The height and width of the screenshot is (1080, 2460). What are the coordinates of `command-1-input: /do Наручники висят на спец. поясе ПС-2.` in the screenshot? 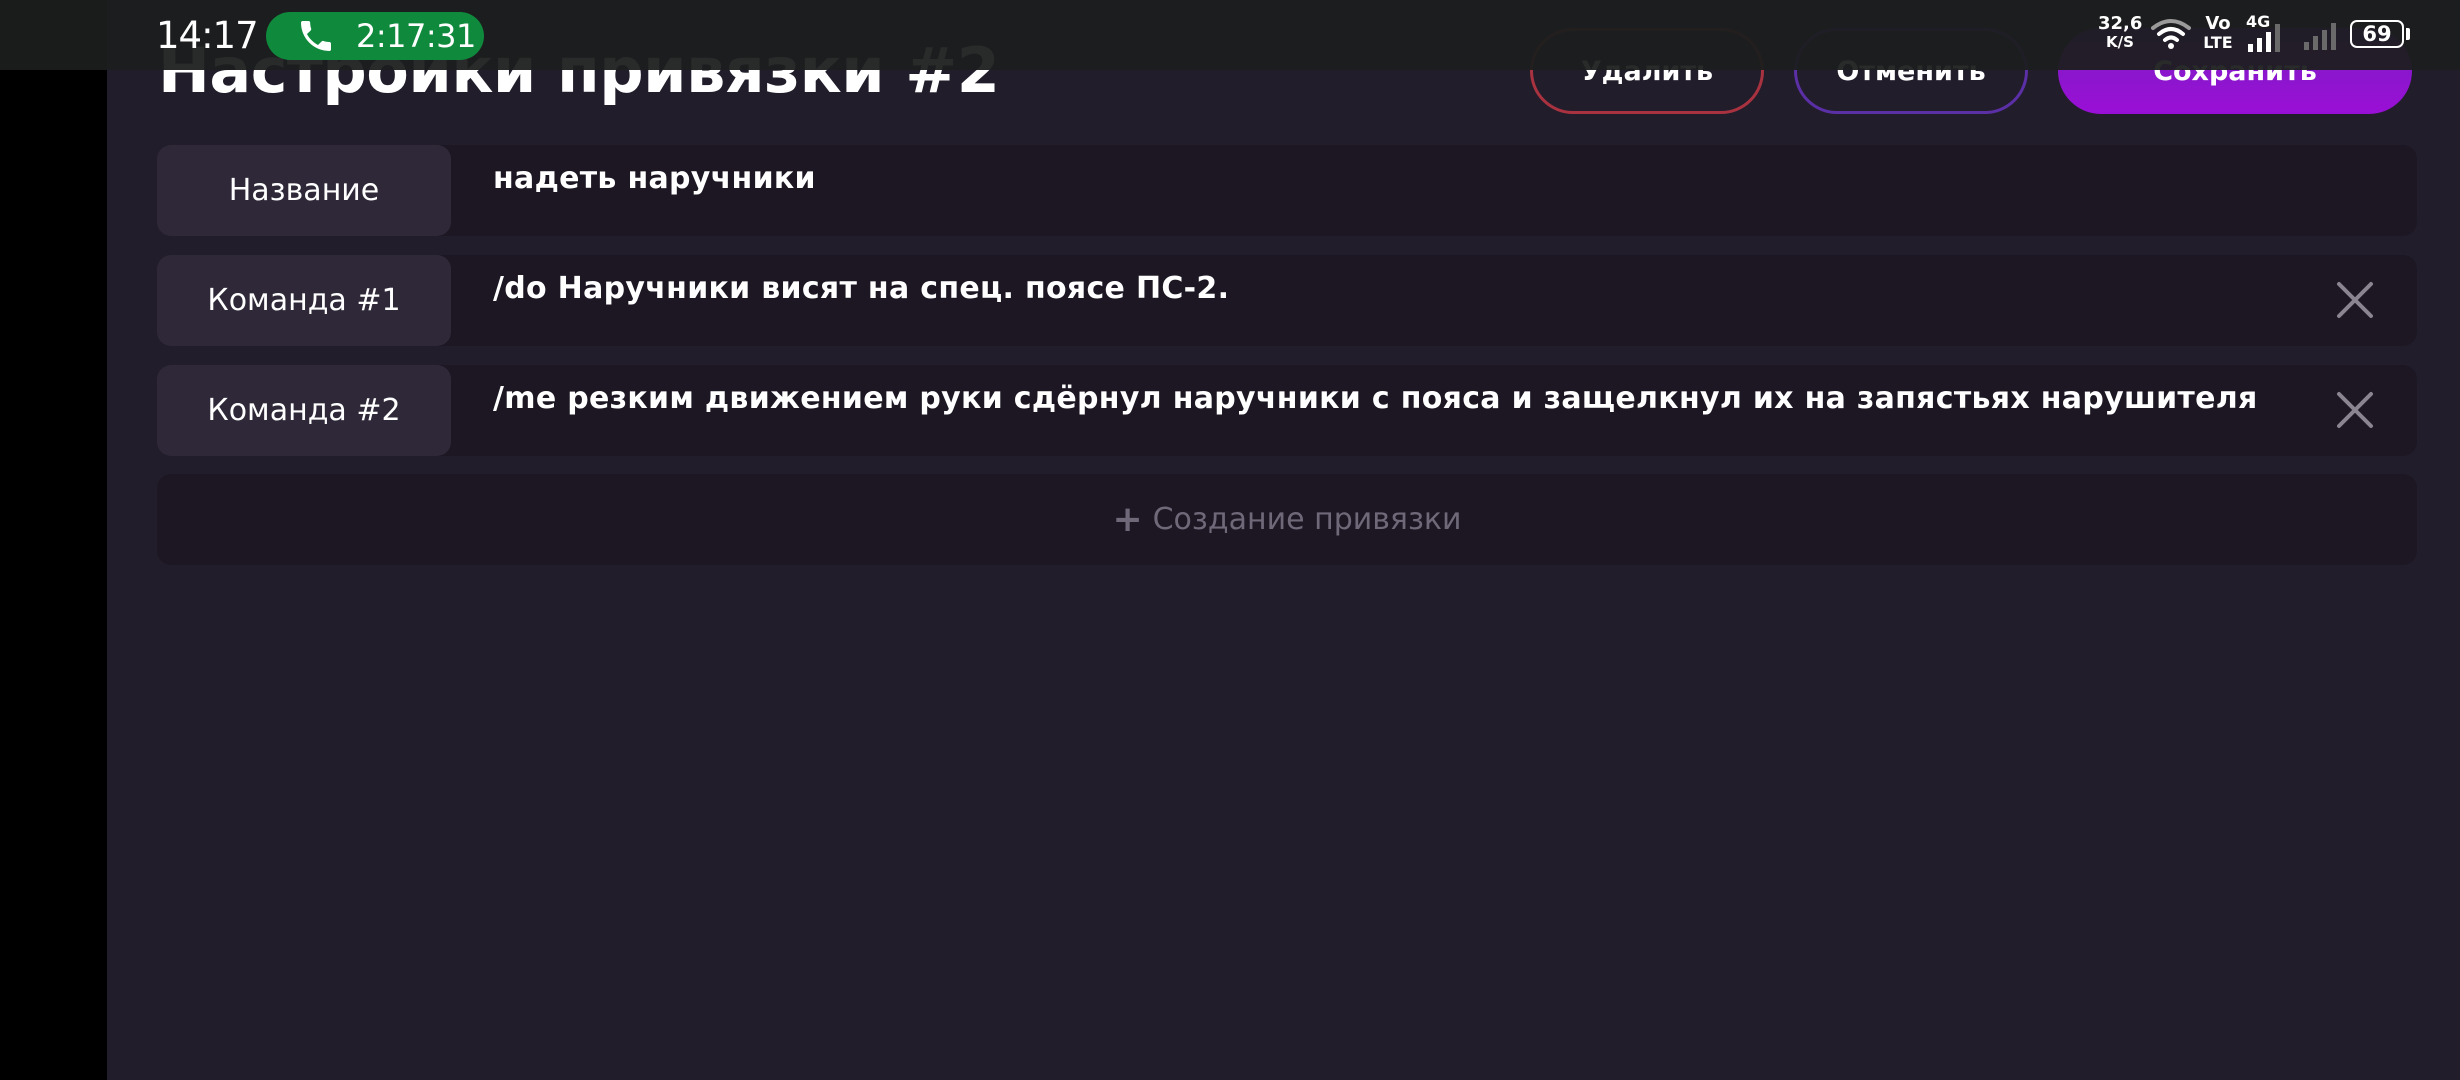 It's located at (1423, 288).